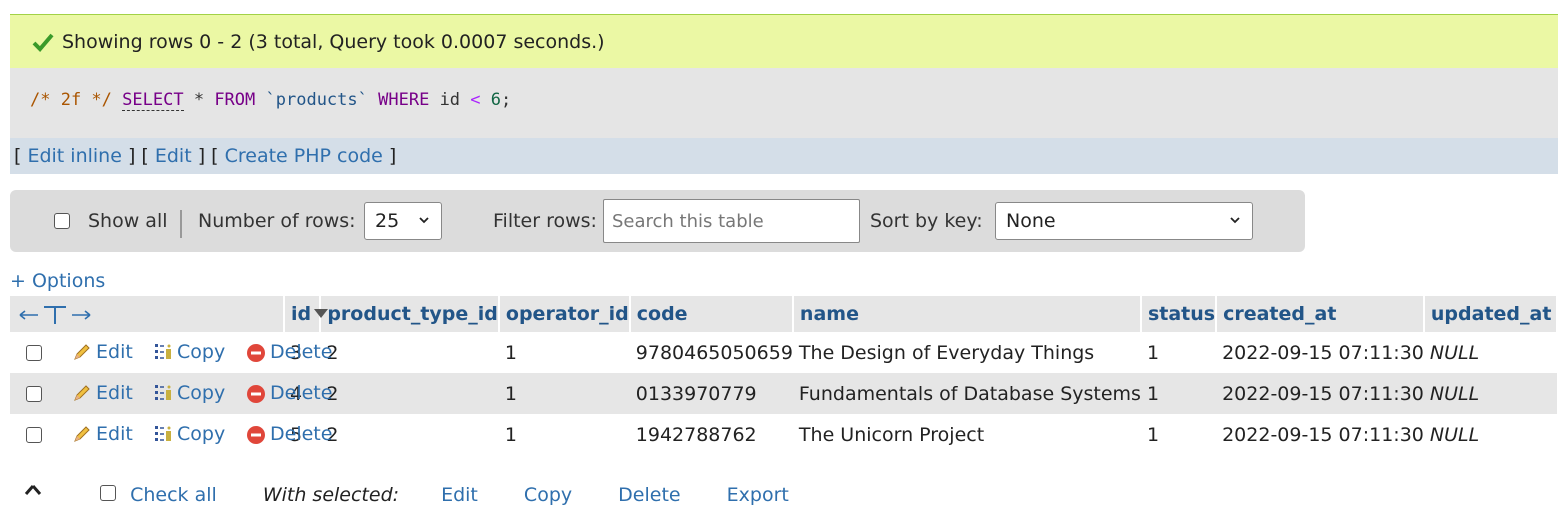 The image size is (1558, 506). Describe the element at coordinates (1490, 314) in the screenshot. I see `column-header-updated-at: updated_at` at that location.